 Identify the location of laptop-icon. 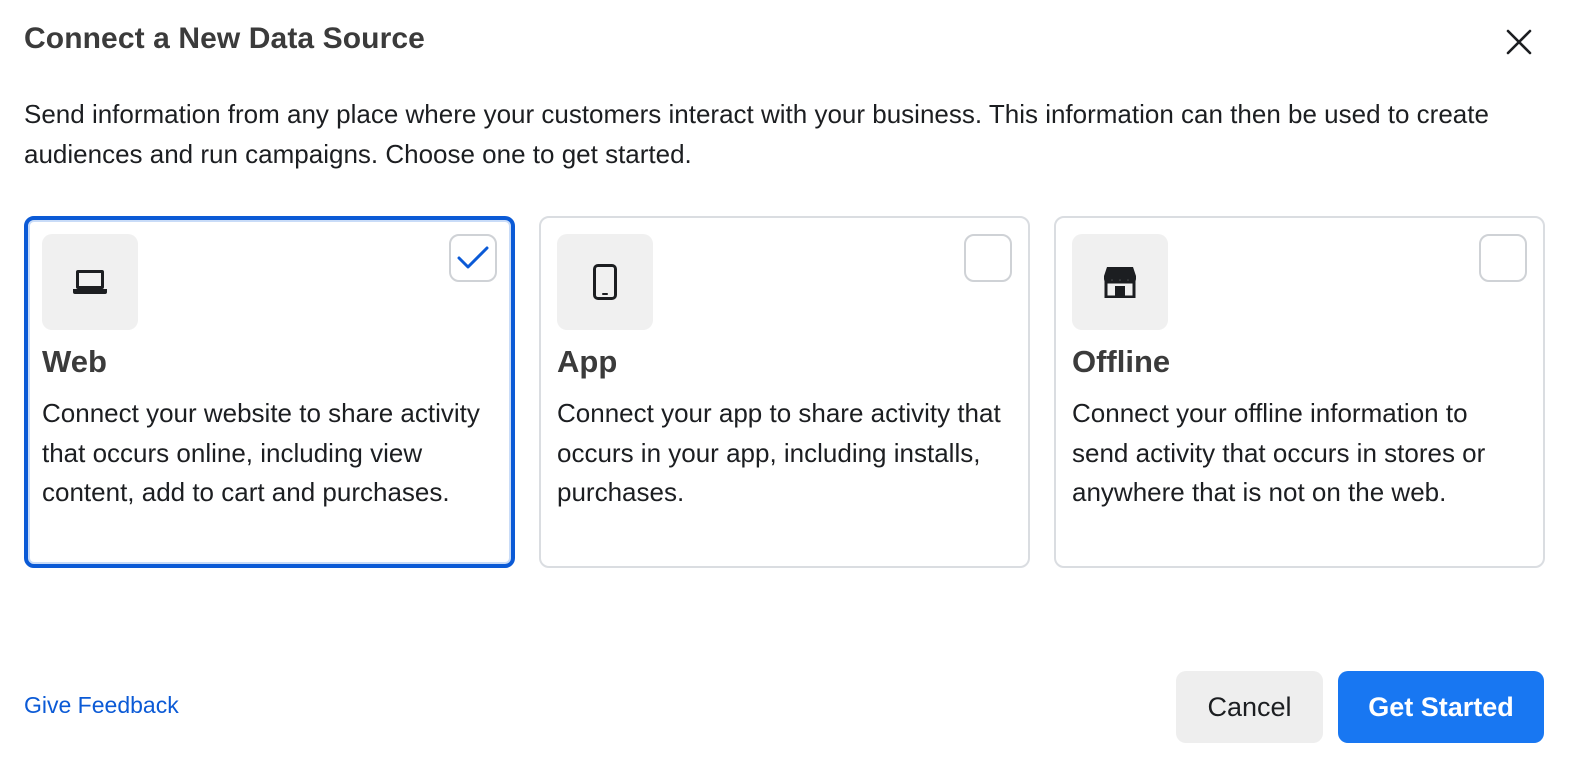
(90, 282).